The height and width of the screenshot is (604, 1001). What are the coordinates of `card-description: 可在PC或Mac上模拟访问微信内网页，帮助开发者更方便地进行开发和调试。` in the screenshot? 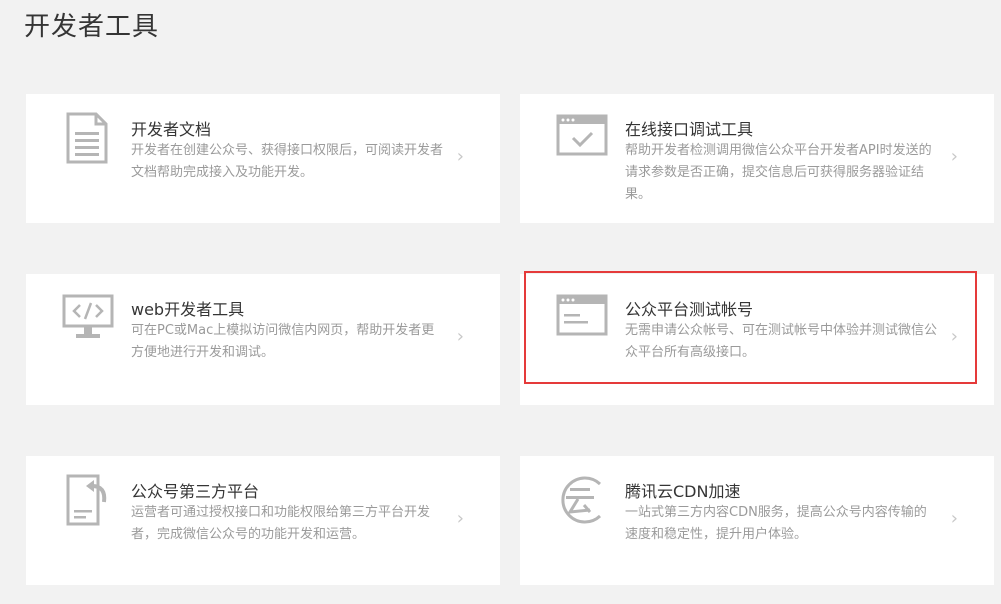 It's located at (283, 341).